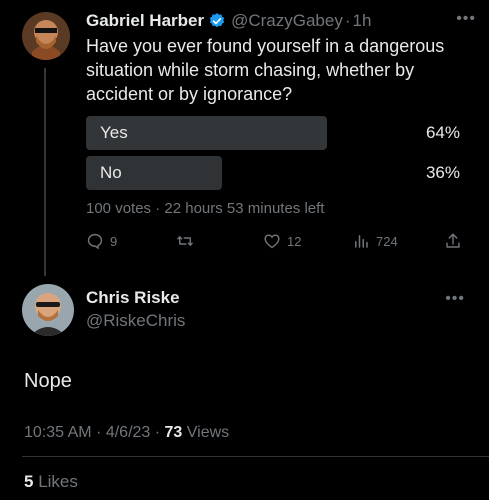 This screenshot has width=489, height=500. Describe the element at coordinates (278, 133) in the screenshot. I see `poll-option-yes: Yes 64%` at that location.